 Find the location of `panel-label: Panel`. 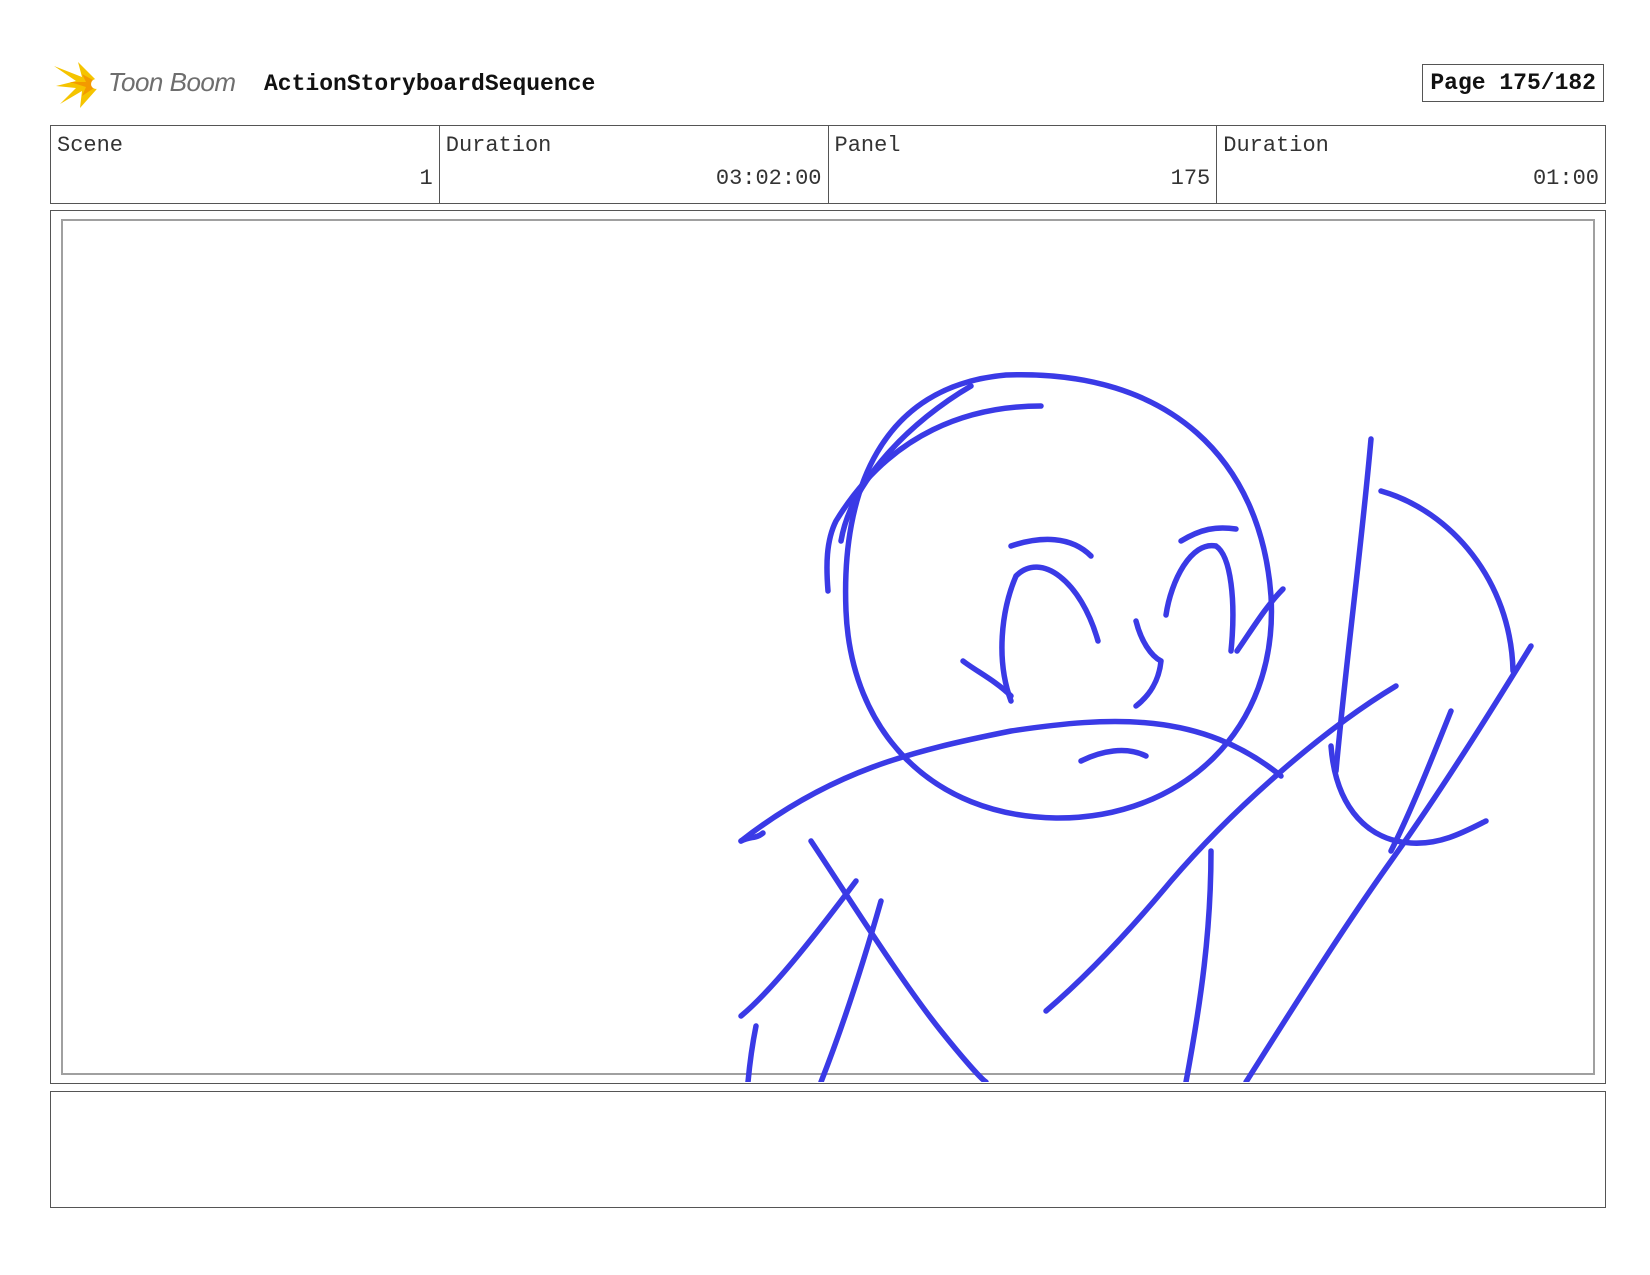

panel-label: Panel is located at coordinates (867, 145).